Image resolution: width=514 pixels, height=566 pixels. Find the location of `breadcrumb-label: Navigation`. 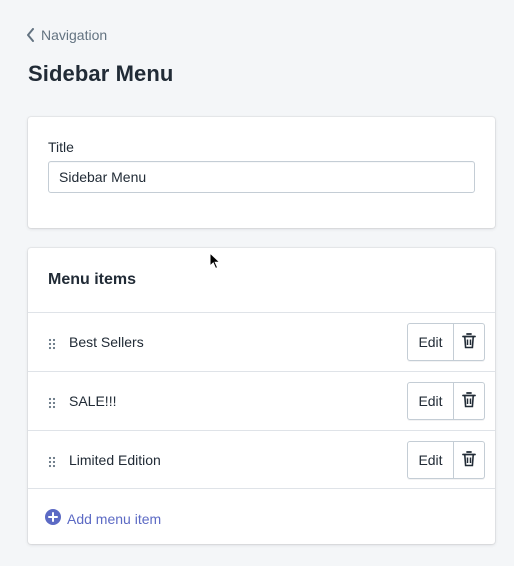

breadcrumb-label: Navigation is located at coordinates (74, 35).